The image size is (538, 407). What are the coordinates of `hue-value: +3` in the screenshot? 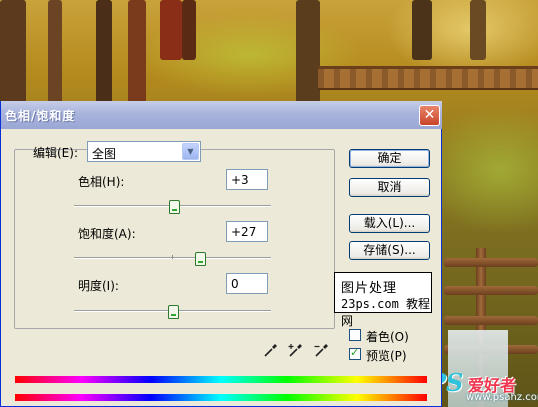 It's located at (240, 180).